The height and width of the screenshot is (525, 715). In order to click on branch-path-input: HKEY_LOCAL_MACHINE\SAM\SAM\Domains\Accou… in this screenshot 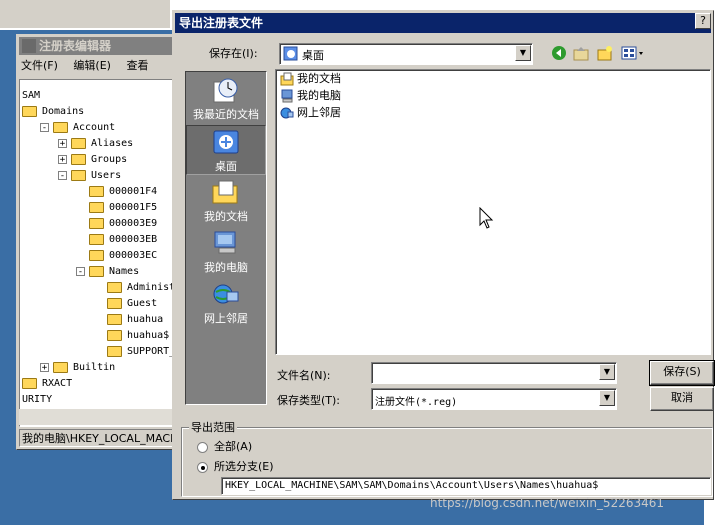, I will do `click(466, 486)`.